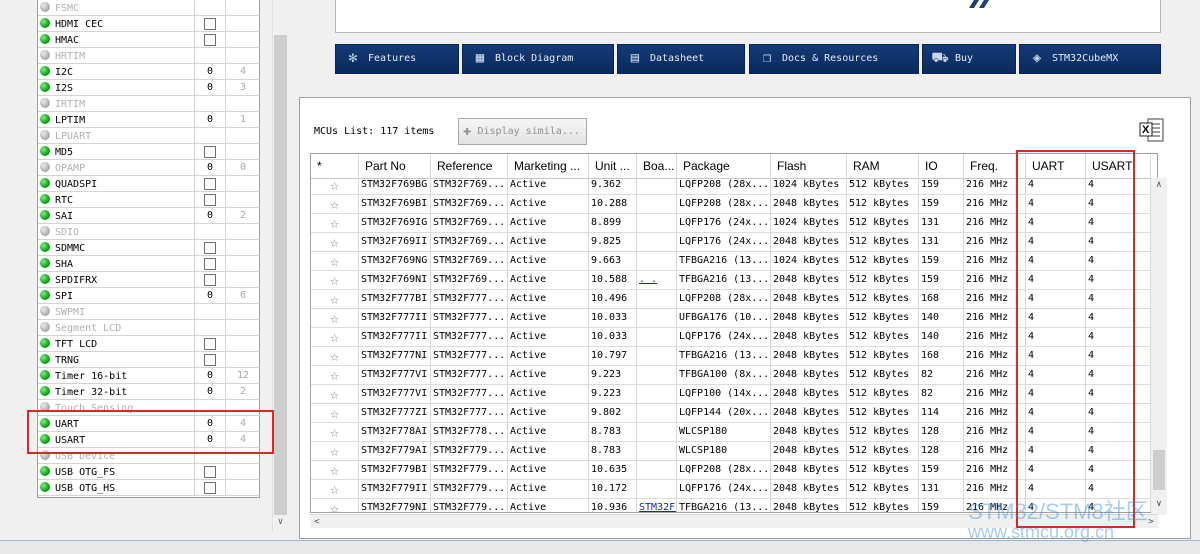 This screenshot has height=554, width=1200. Describe the element at coordinates (149, 216) in the screenshot. I see `peripheral-row: SAI 0 2` at that location.